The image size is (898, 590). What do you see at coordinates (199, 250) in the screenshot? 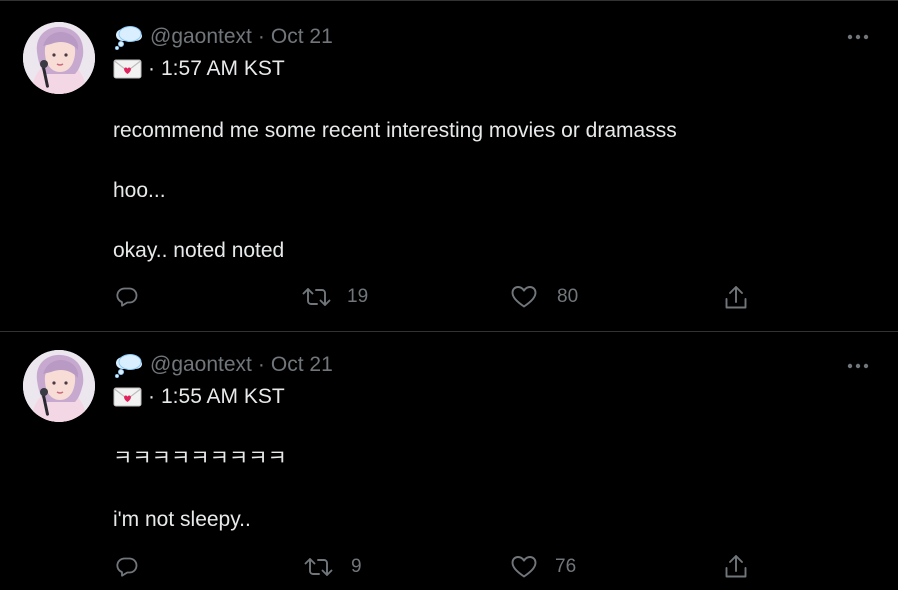
I see `tweet-text-line: okay.. noted noted` at bounding box center [199, 250].